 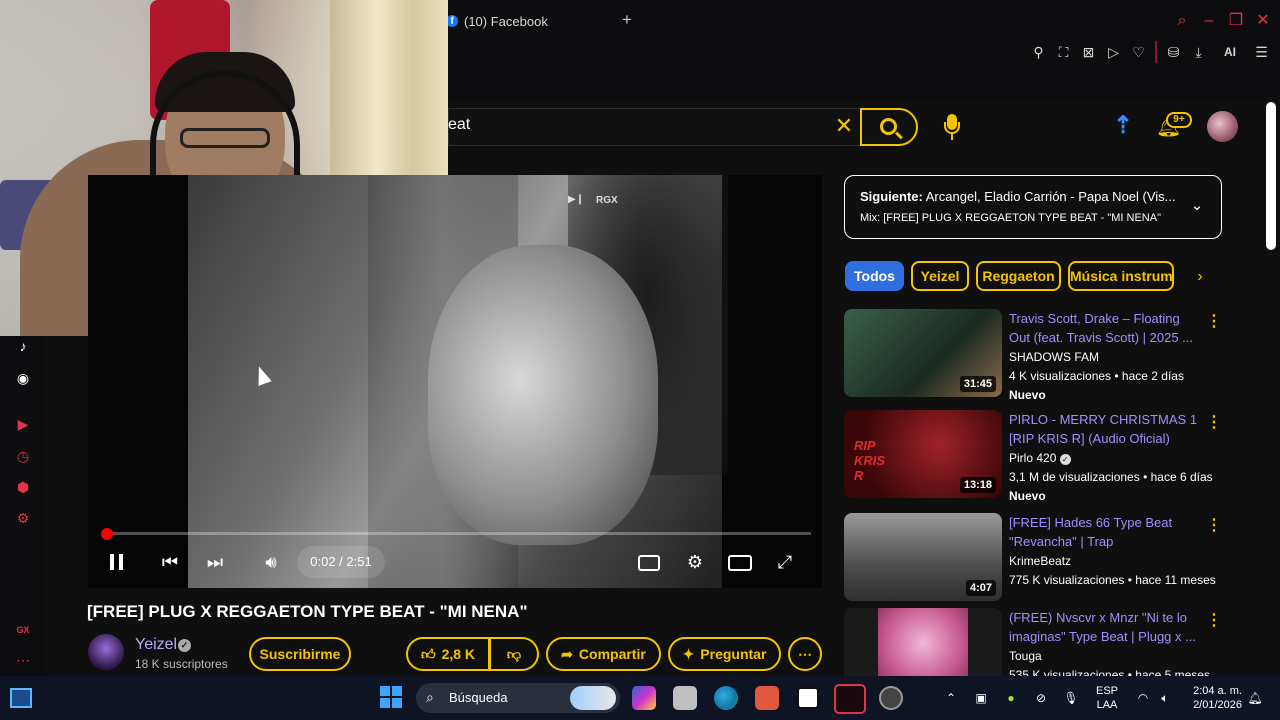 I want to click on menu-icon: ☰, so click(x=1261, y=52).